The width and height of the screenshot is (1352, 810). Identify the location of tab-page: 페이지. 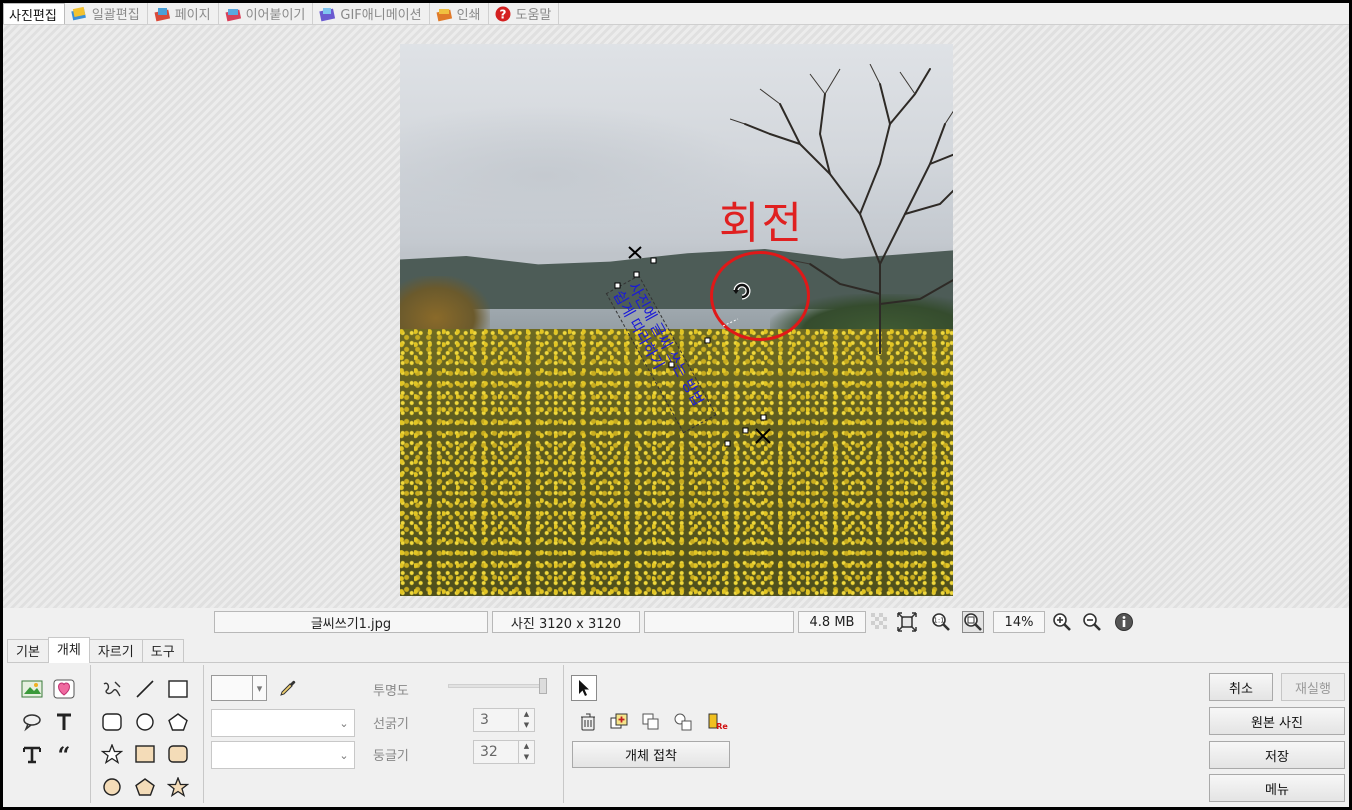
(183, 13).